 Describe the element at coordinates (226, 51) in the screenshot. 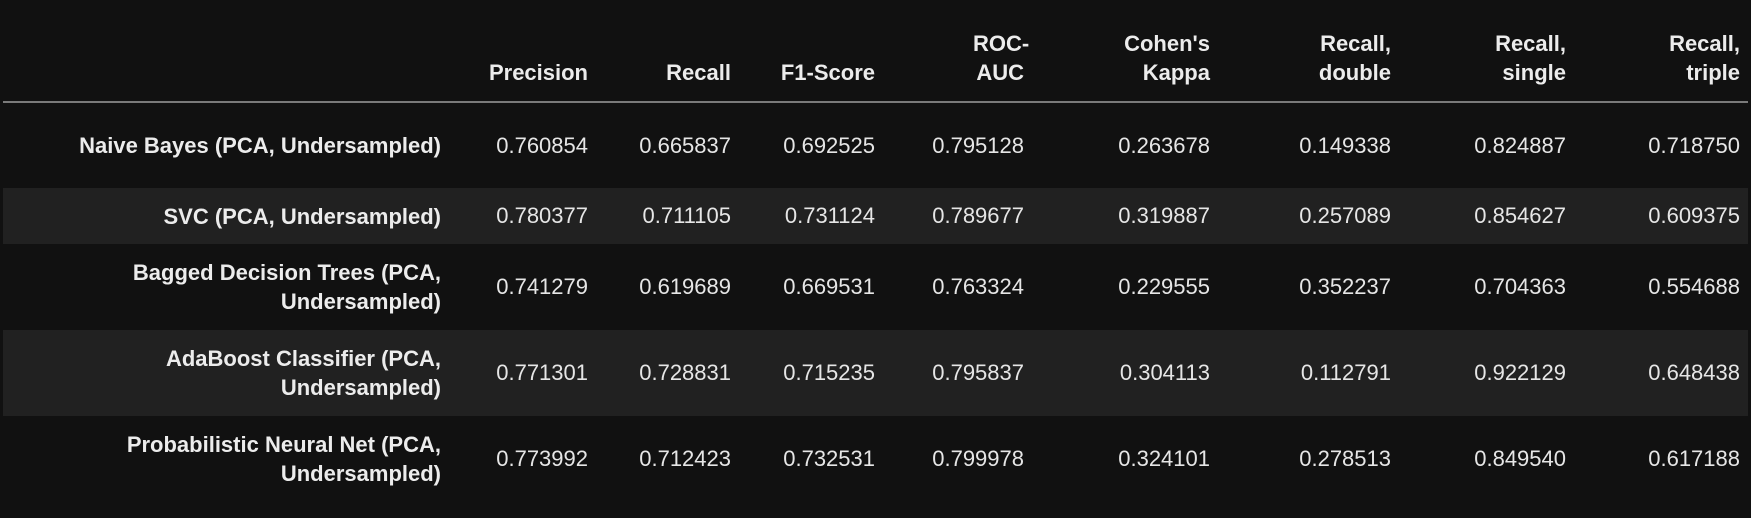

I see `index-header` at that location.